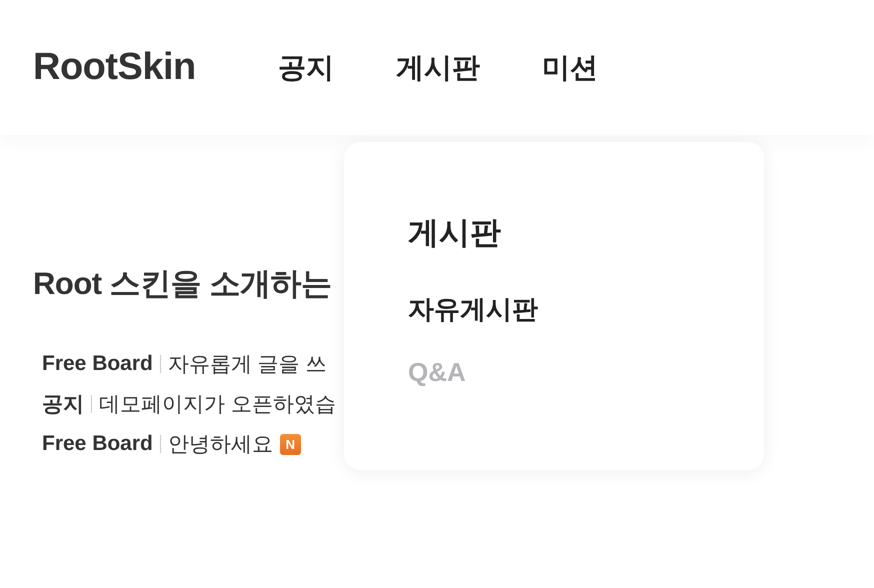 This screenshot has width=874, height=588. What do you see at coordinates (570, 67) in the screenshot?
I see `nav-link: 미션` at bounding box center [570, 67].